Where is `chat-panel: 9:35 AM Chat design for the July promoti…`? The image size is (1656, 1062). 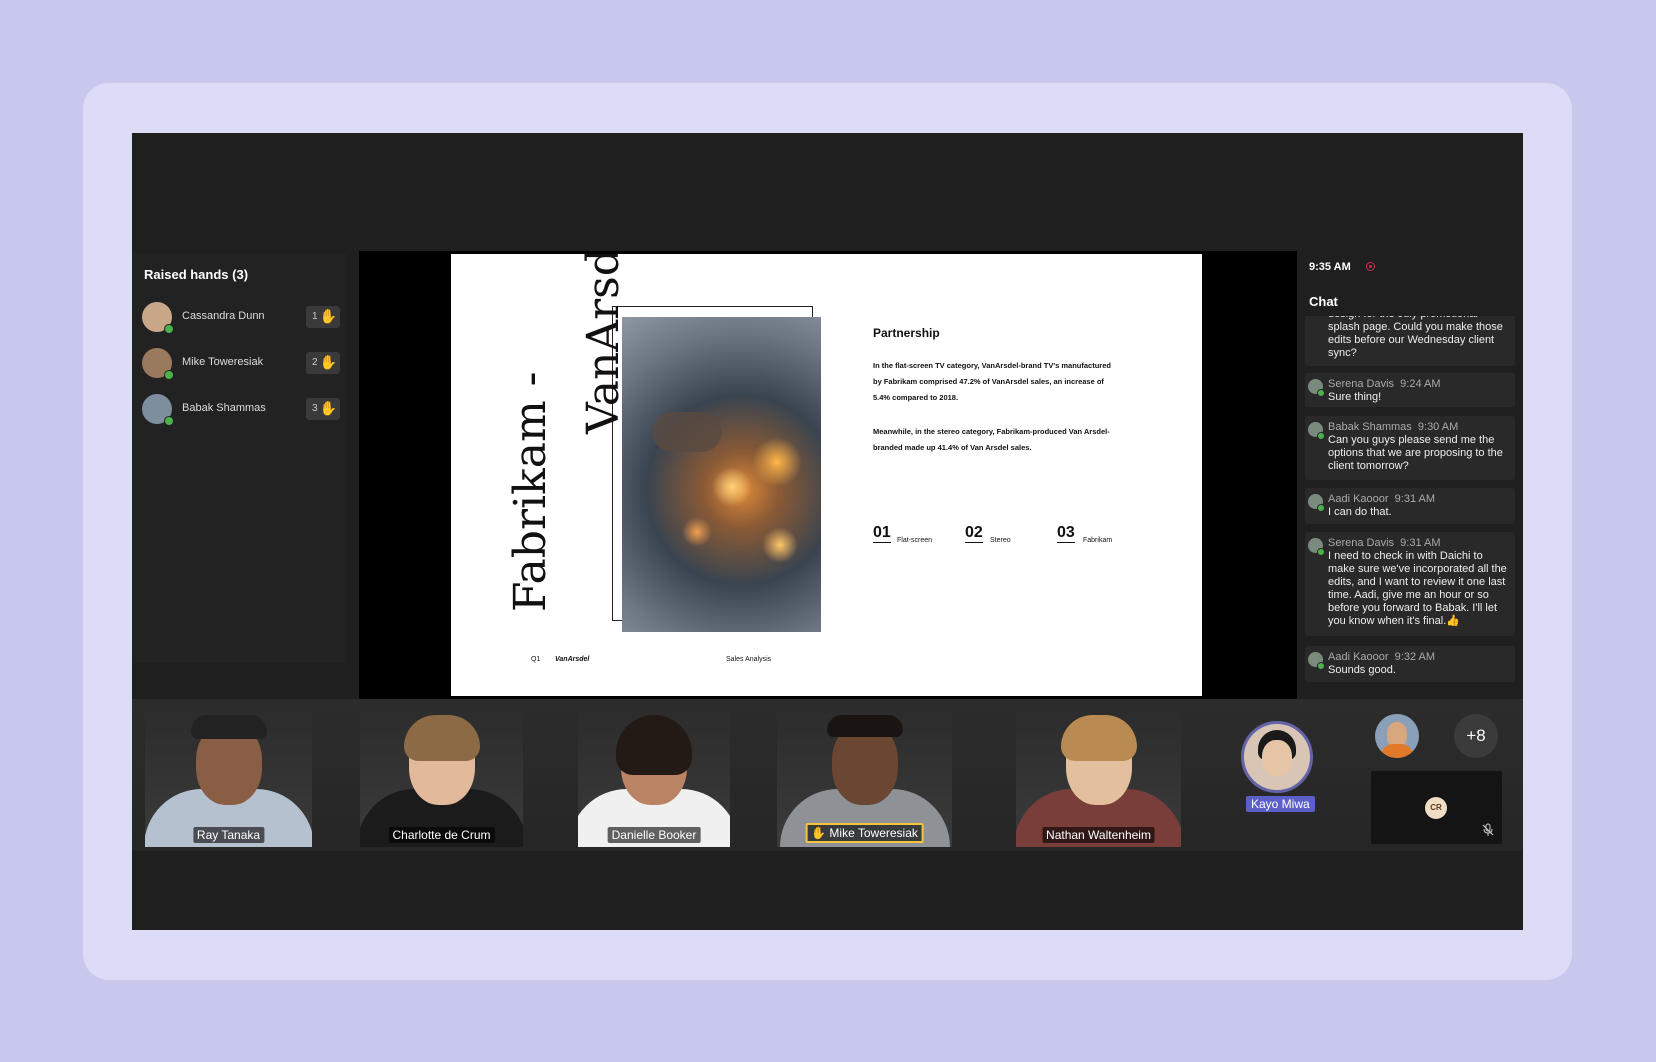
chat-panel: 9:35 AM Chat design for the July promoti… is located at coordinates (1410, 475).